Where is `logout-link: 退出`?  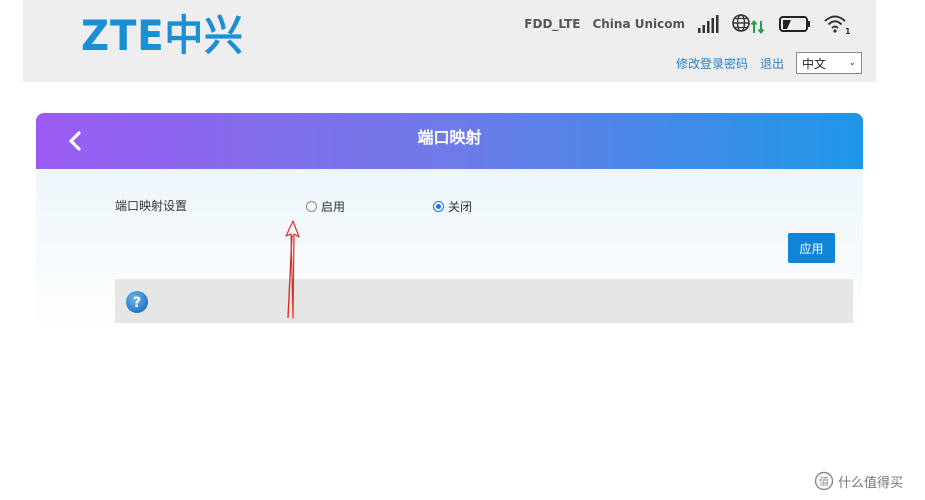
logout-link: 退出 is located at coordinates (772, 63).